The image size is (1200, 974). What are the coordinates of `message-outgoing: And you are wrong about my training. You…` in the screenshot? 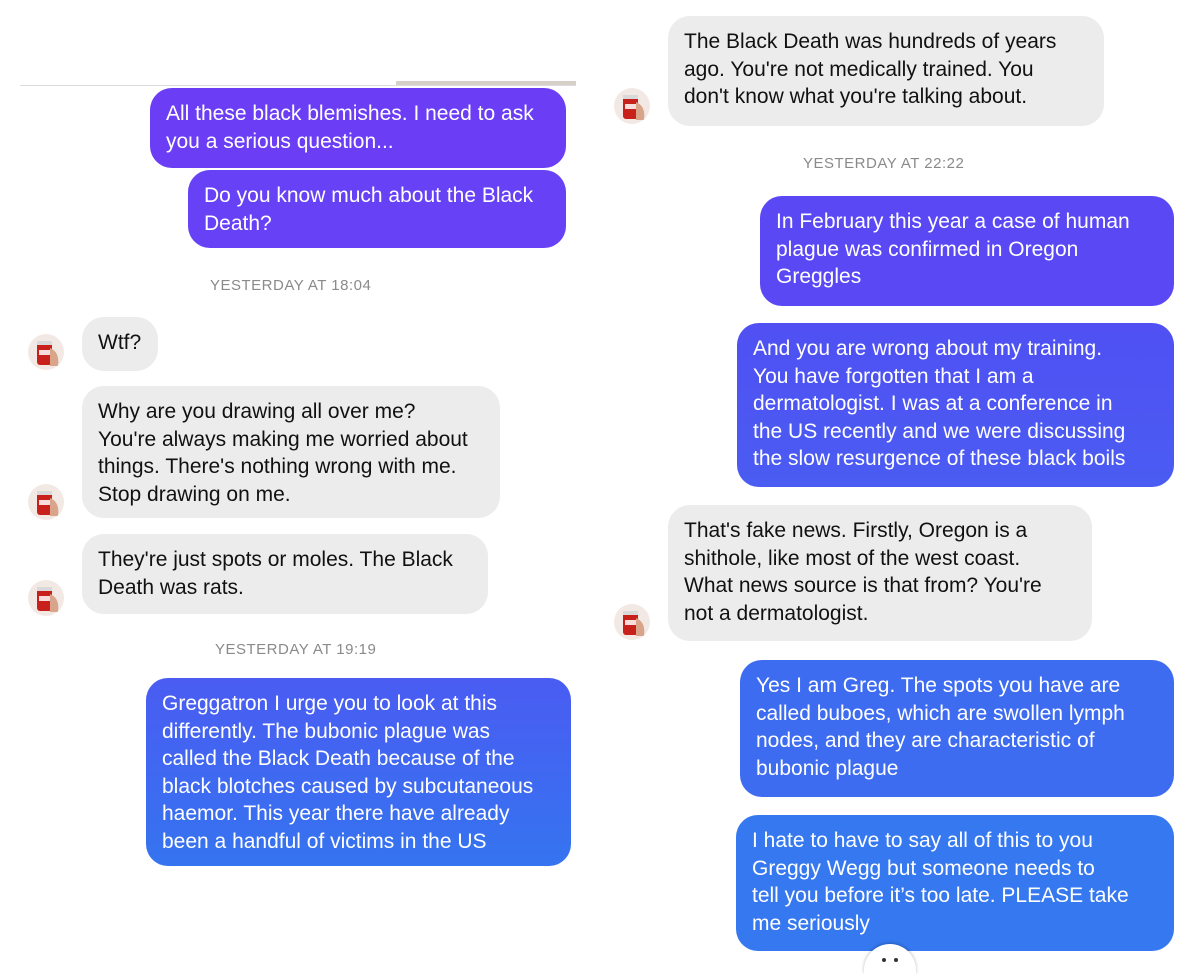 It's located at (955, 405).